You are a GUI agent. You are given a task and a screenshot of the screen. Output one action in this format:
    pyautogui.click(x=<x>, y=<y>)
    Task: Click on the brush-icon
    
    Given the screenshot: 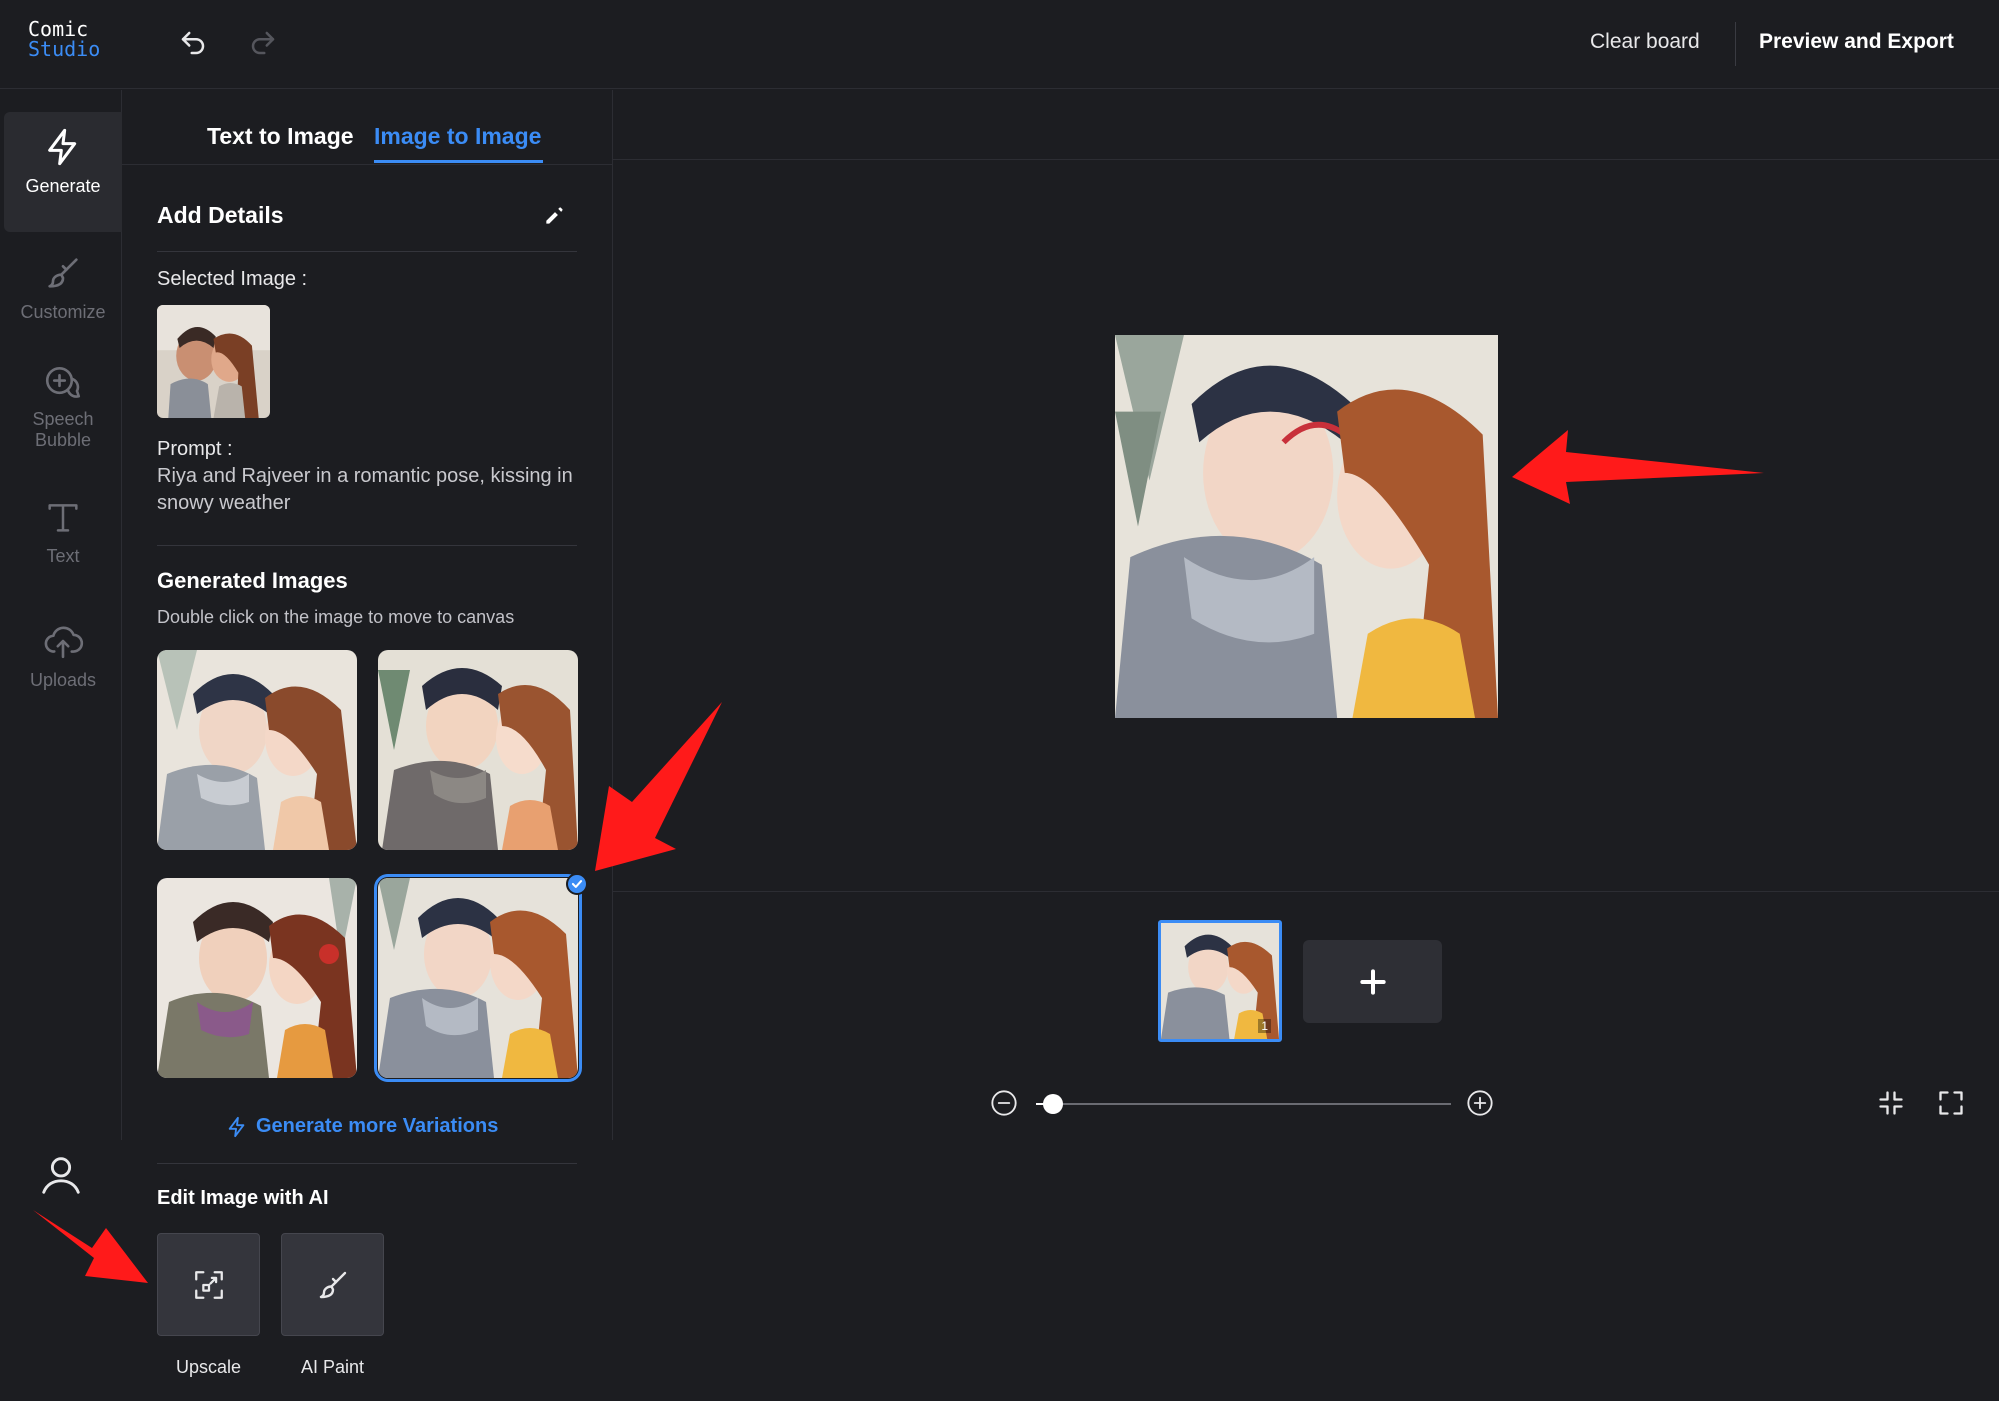 What is the action you would take?
    pyautogui.click(x=63, y=273)
    